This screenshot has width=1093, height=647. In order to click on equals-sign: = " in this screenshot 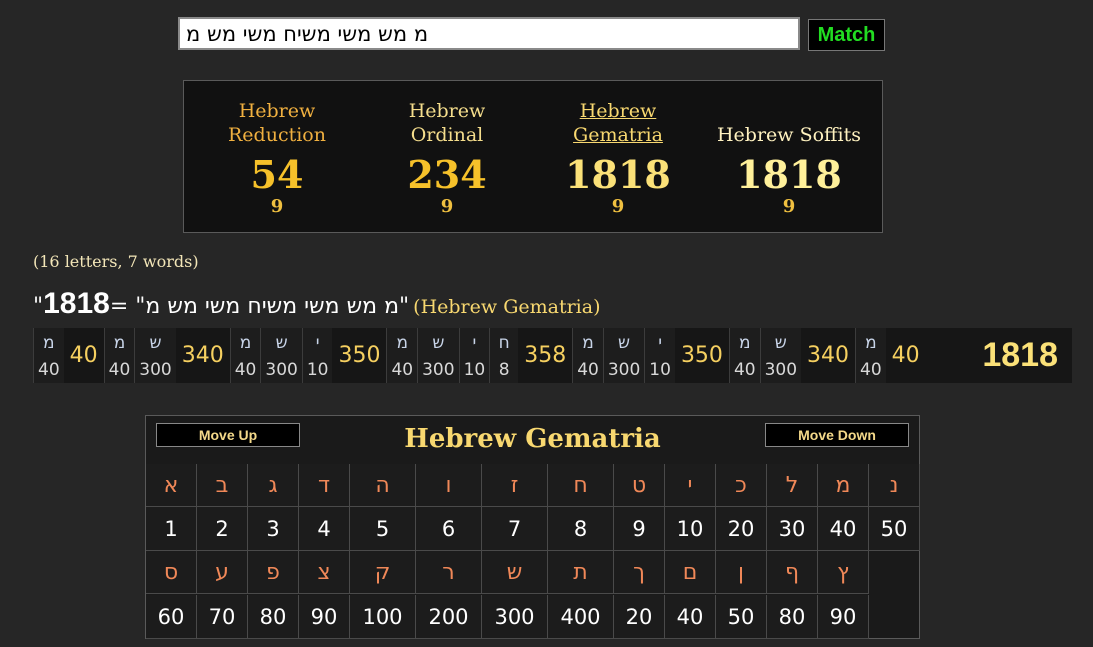, I will do `click(127, 306)`.